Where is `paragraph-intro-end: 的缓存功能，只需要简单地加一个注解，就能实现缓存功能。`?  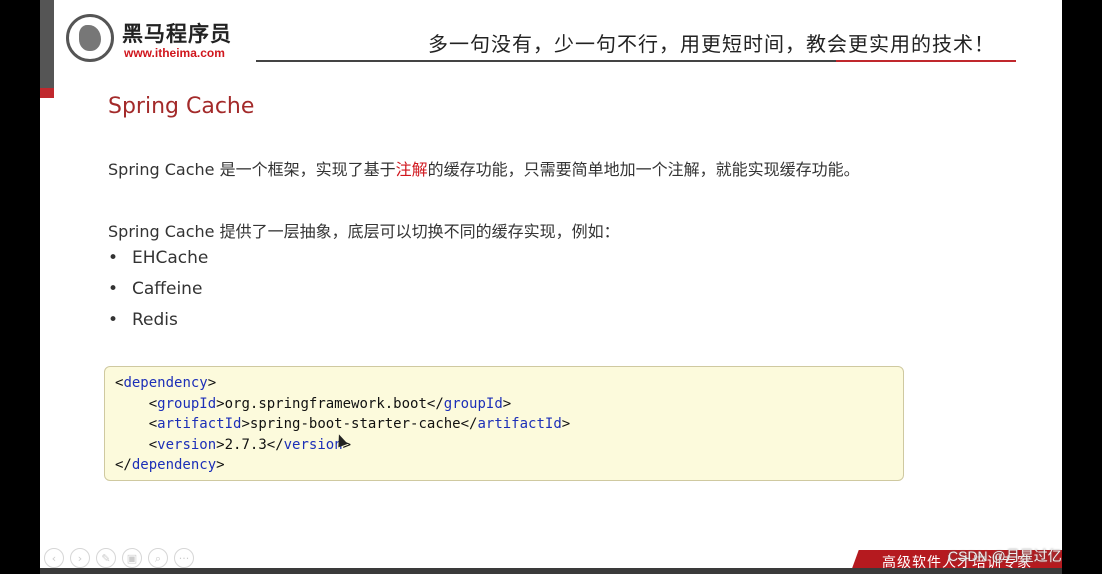
paragraph-intro-end: 的缓存功能，只需要简单地加一个注解，就能实现缓存功能。 is located at coordinates (643, 169).